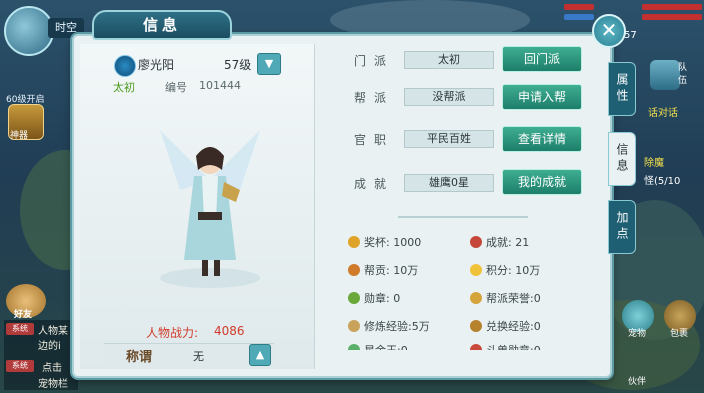  What do you see at coordinates (508, 242) in the screenshot?
I see `stat-achievement: 成就: 21` at bounding box center [508, 242].